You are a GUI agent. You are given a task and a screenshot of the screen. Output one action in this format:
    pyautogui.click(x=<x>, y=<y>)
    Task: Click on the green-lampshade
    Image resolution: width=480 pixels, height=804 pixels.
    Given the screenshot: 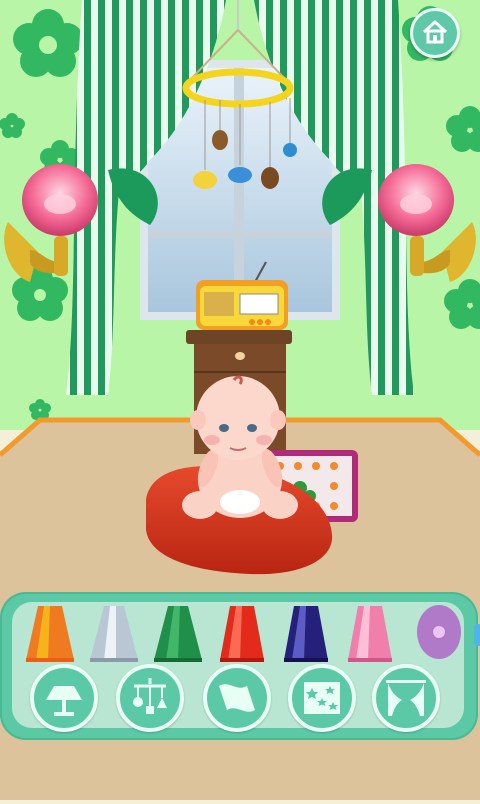 What is the action you would take?
    pyautogui.click(x=178, y=633)
    